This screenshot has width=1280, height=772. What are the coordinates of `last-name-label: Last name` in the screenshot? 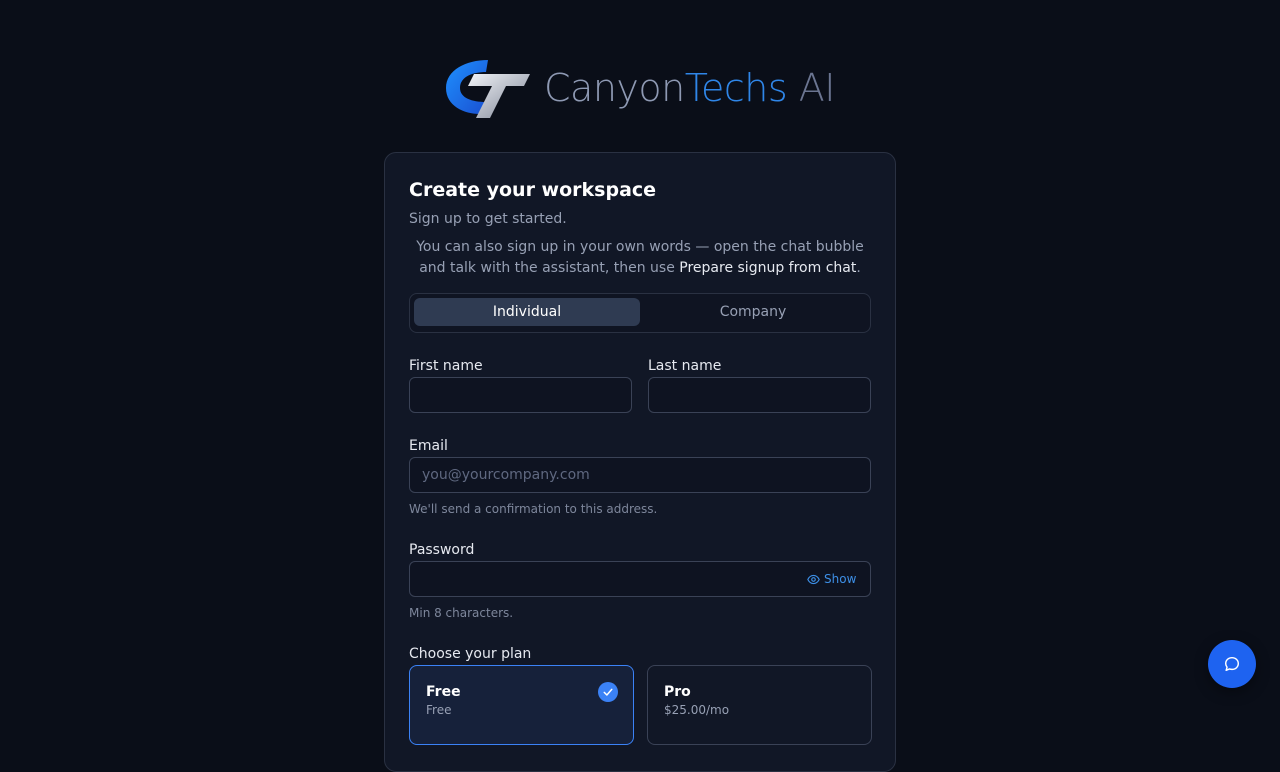 It's located at (685, 366).